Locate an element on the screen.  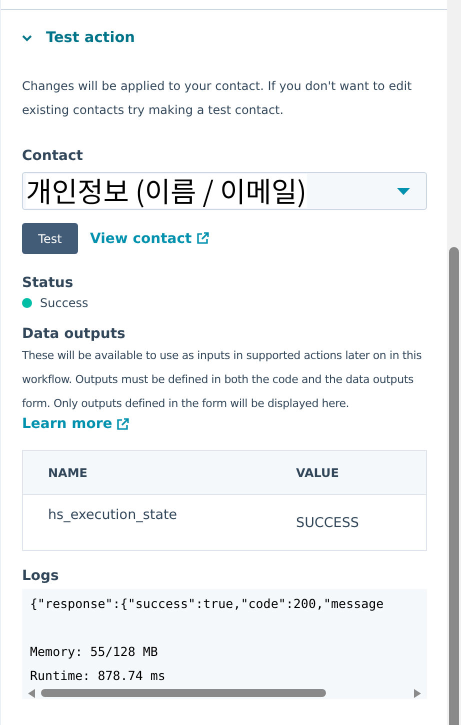
log-line: Memory: 55/128 MB is located at coordinates (94, 651).